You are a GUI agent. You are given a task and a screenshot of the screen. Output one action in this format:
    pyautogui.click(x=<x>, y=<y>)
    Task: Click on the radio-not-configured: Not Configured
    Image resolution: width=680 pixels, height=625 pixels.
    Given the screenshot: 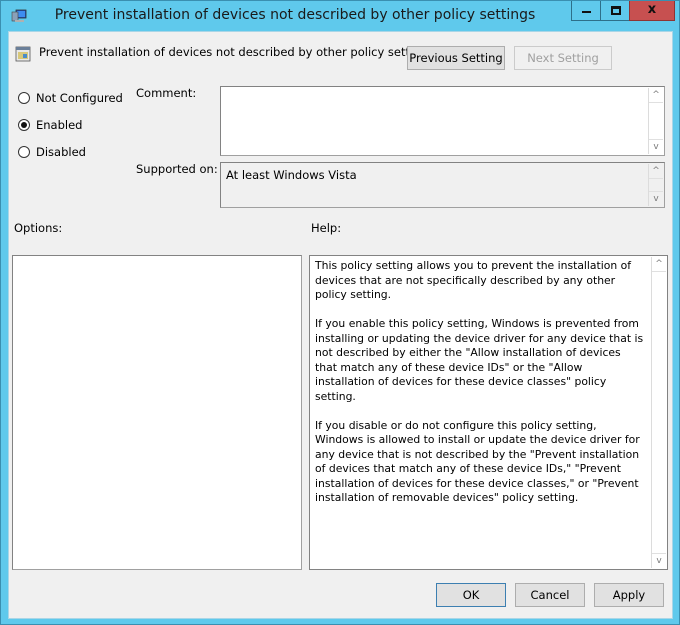 What is the action you would take?
    pyautogui.click(x=70, y=98)
    